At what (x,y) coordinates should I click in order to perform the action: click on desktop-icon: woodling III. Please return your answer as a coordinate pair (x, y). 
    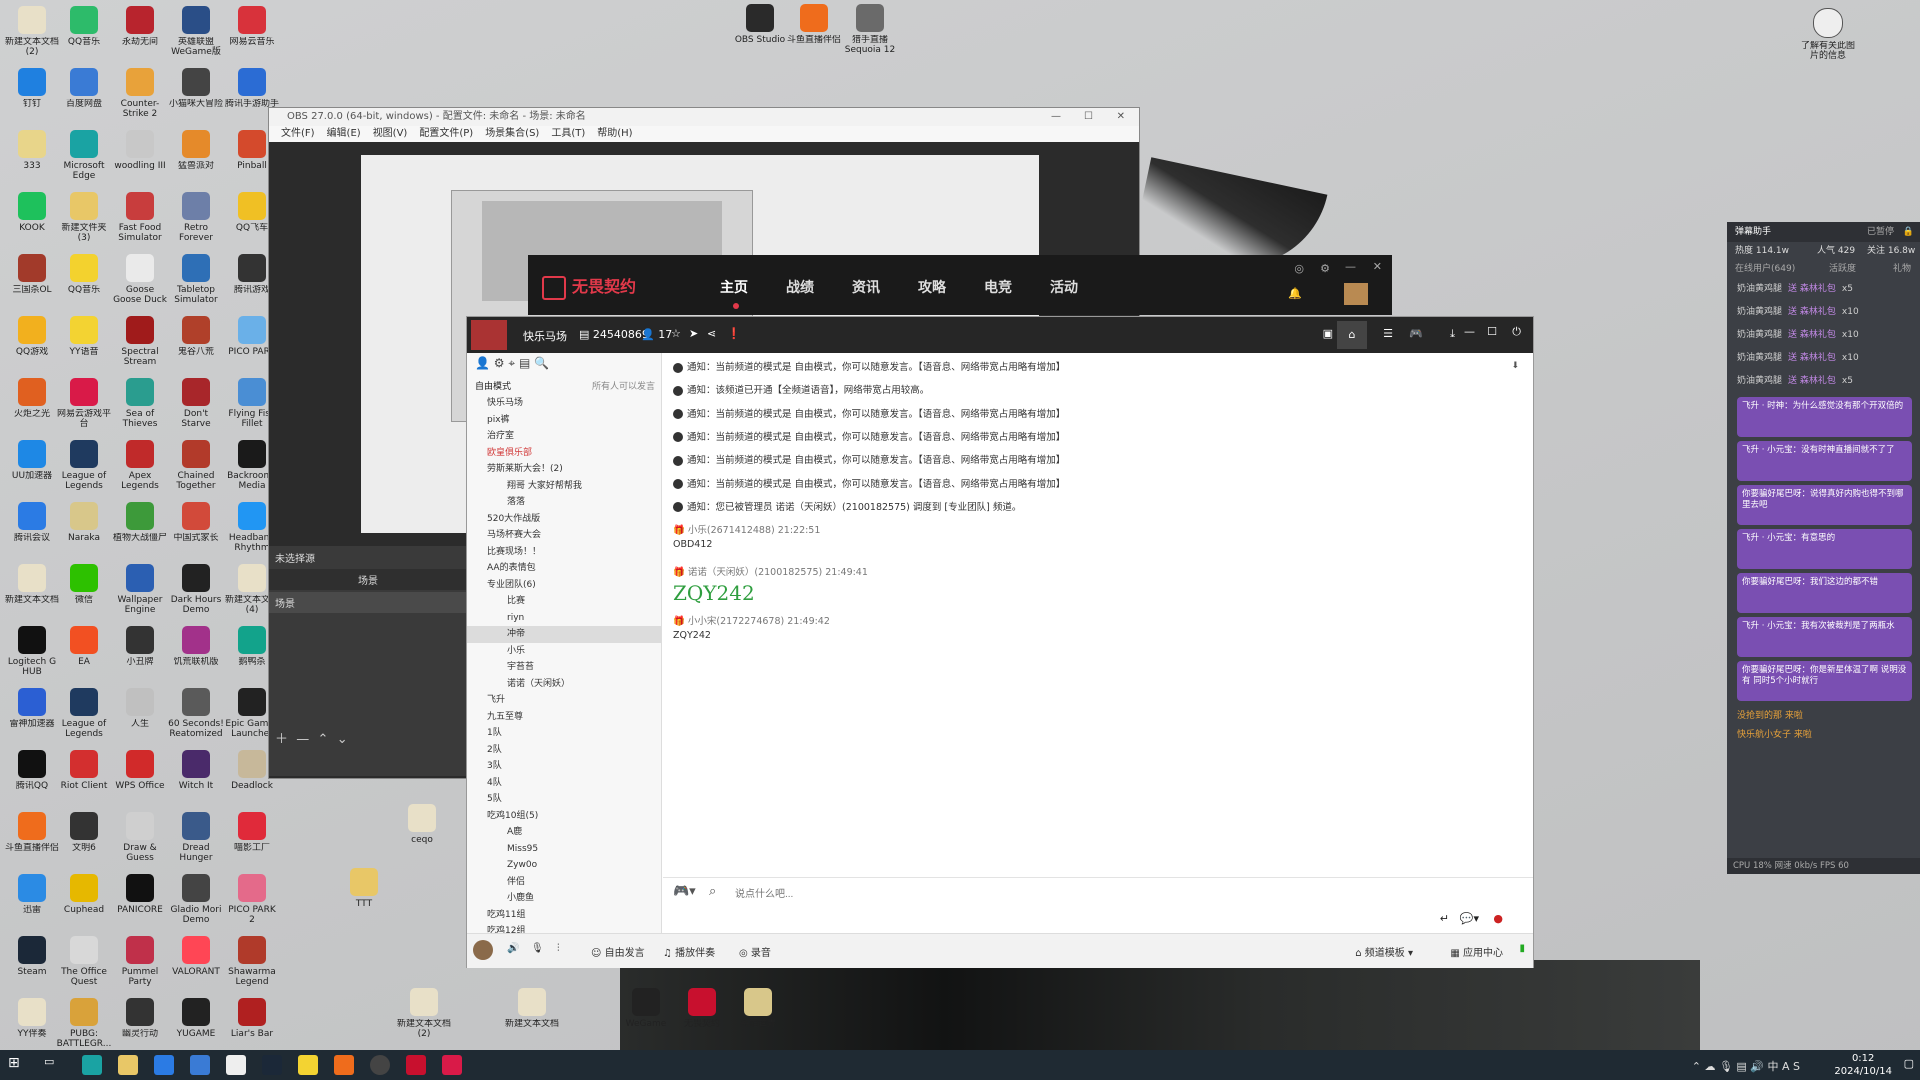
    Looking at the image, I should click on (140, 161).